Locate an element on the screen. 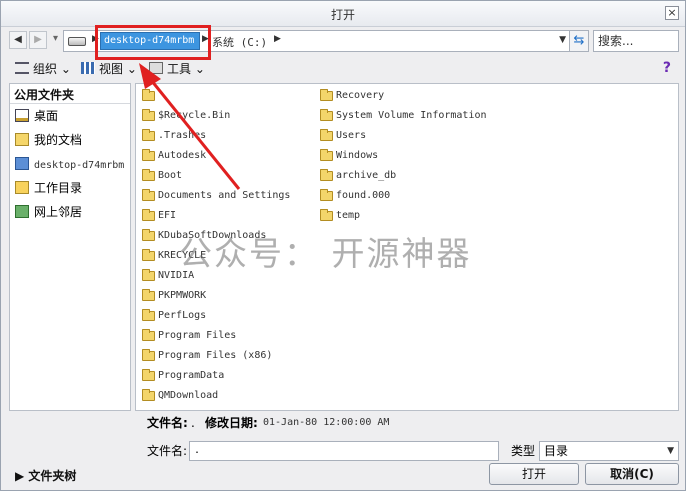  breadcrumb-computer: desktop-d74mrbm is located at coordinates (150, 41).